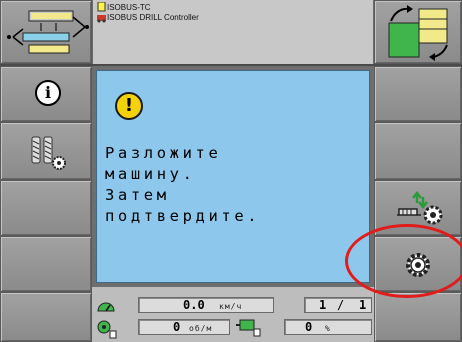 This screenshot has width=462, height=342. I want to click on app-subtitle: ISOBUS DRILL Controller, so click(153, 17).